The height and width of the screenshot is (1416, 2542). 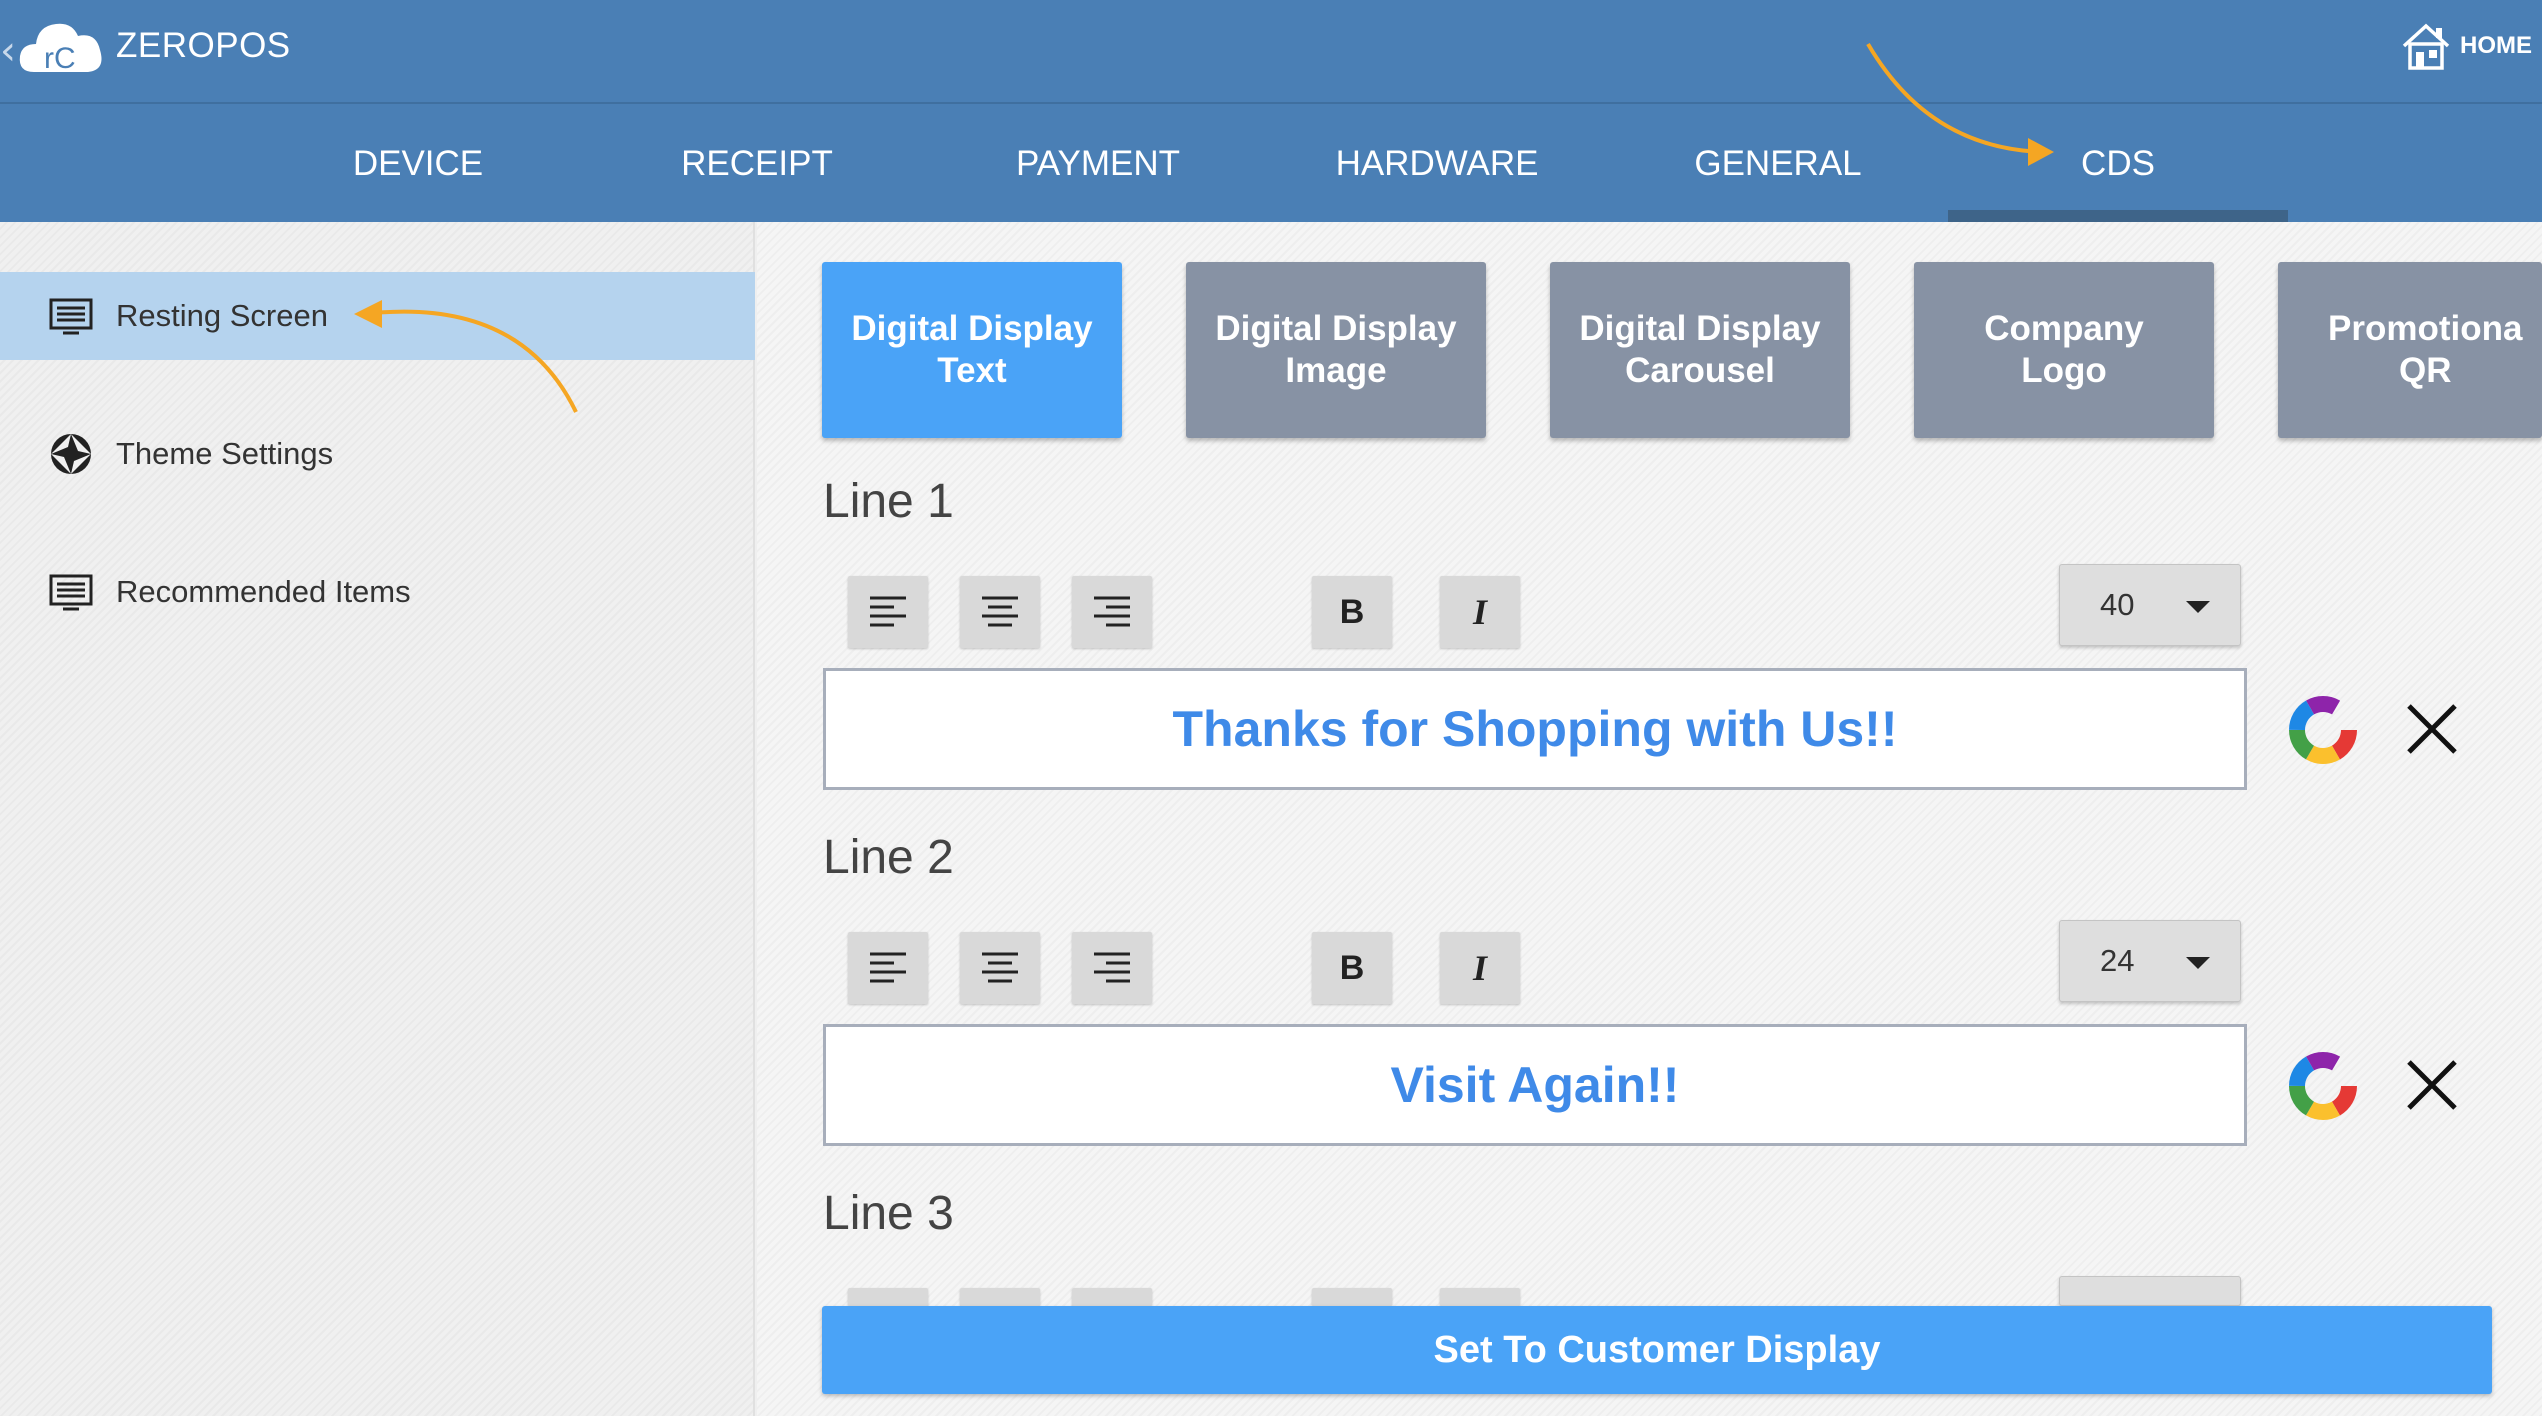 I want to click on tab-label: CDS, so click(x=2118, y=163).